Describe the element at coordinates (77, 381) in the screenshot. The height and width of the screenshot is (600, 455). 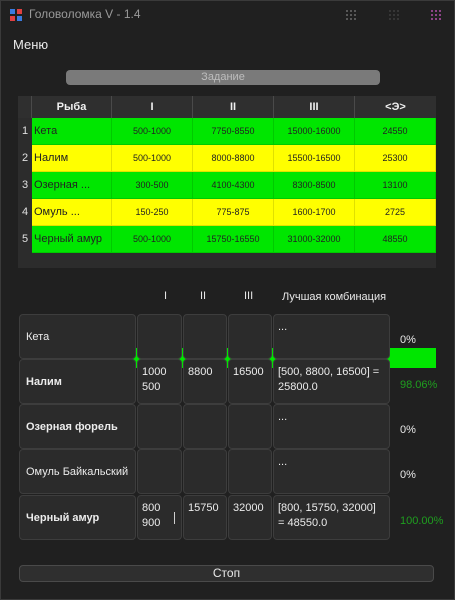
I see `fish-label-tile: Налим` at that location.